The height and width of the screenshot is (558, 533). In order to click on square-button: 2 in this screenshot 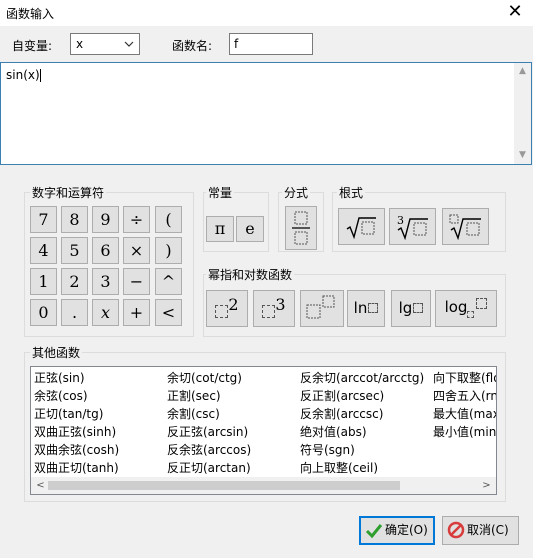, I will do `click(227, 308)`.